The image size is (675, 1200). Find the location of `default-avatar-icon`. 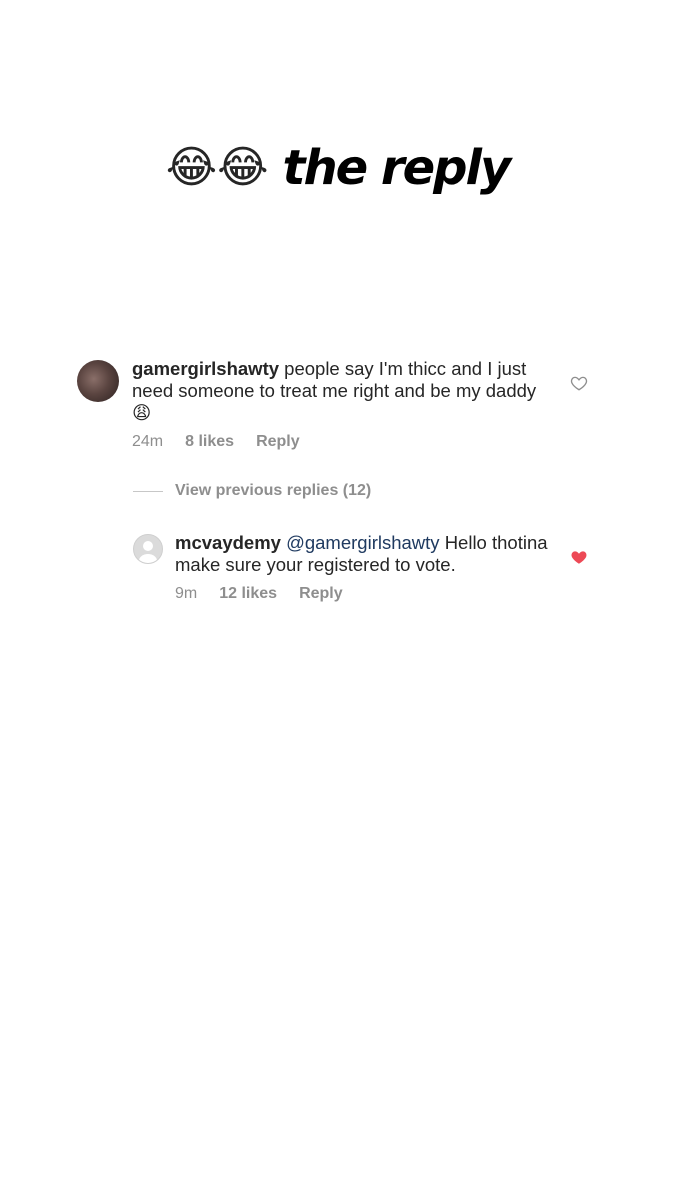

default-avatar-icon is located at coordinates (148, 552).